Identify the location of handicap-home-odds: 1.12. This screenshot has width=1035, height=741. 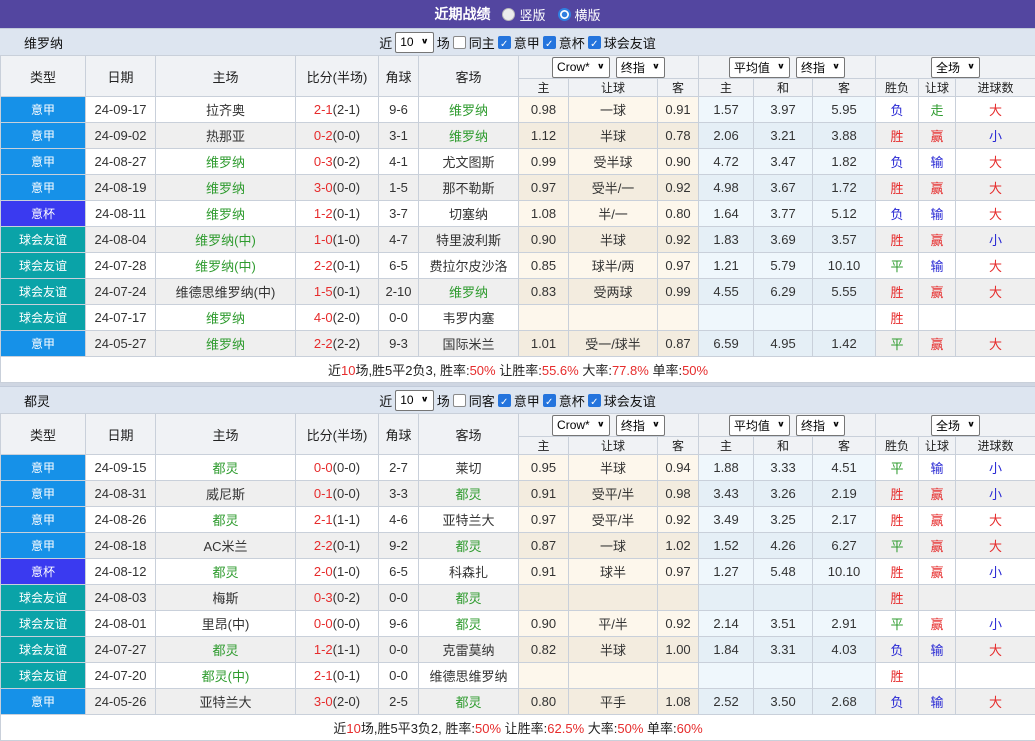
(544, 136).